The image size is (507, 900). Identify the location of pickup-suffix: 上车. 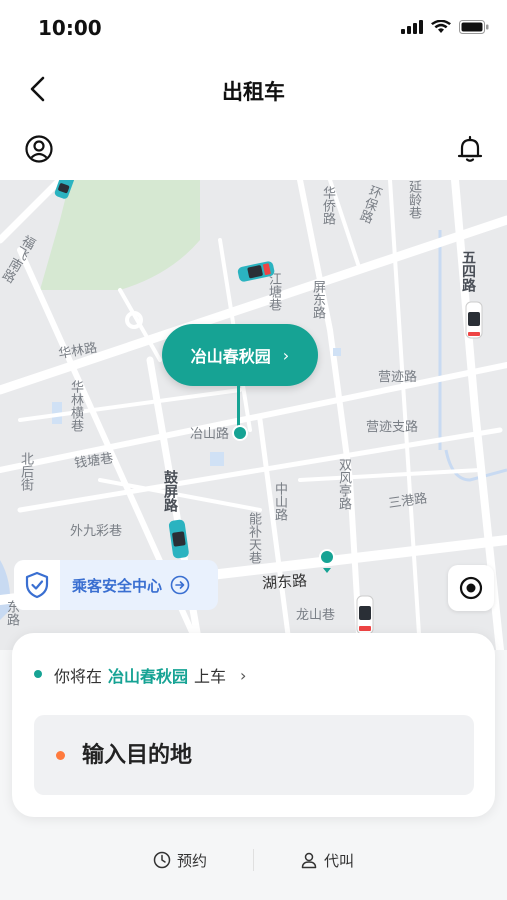
(210, 676).